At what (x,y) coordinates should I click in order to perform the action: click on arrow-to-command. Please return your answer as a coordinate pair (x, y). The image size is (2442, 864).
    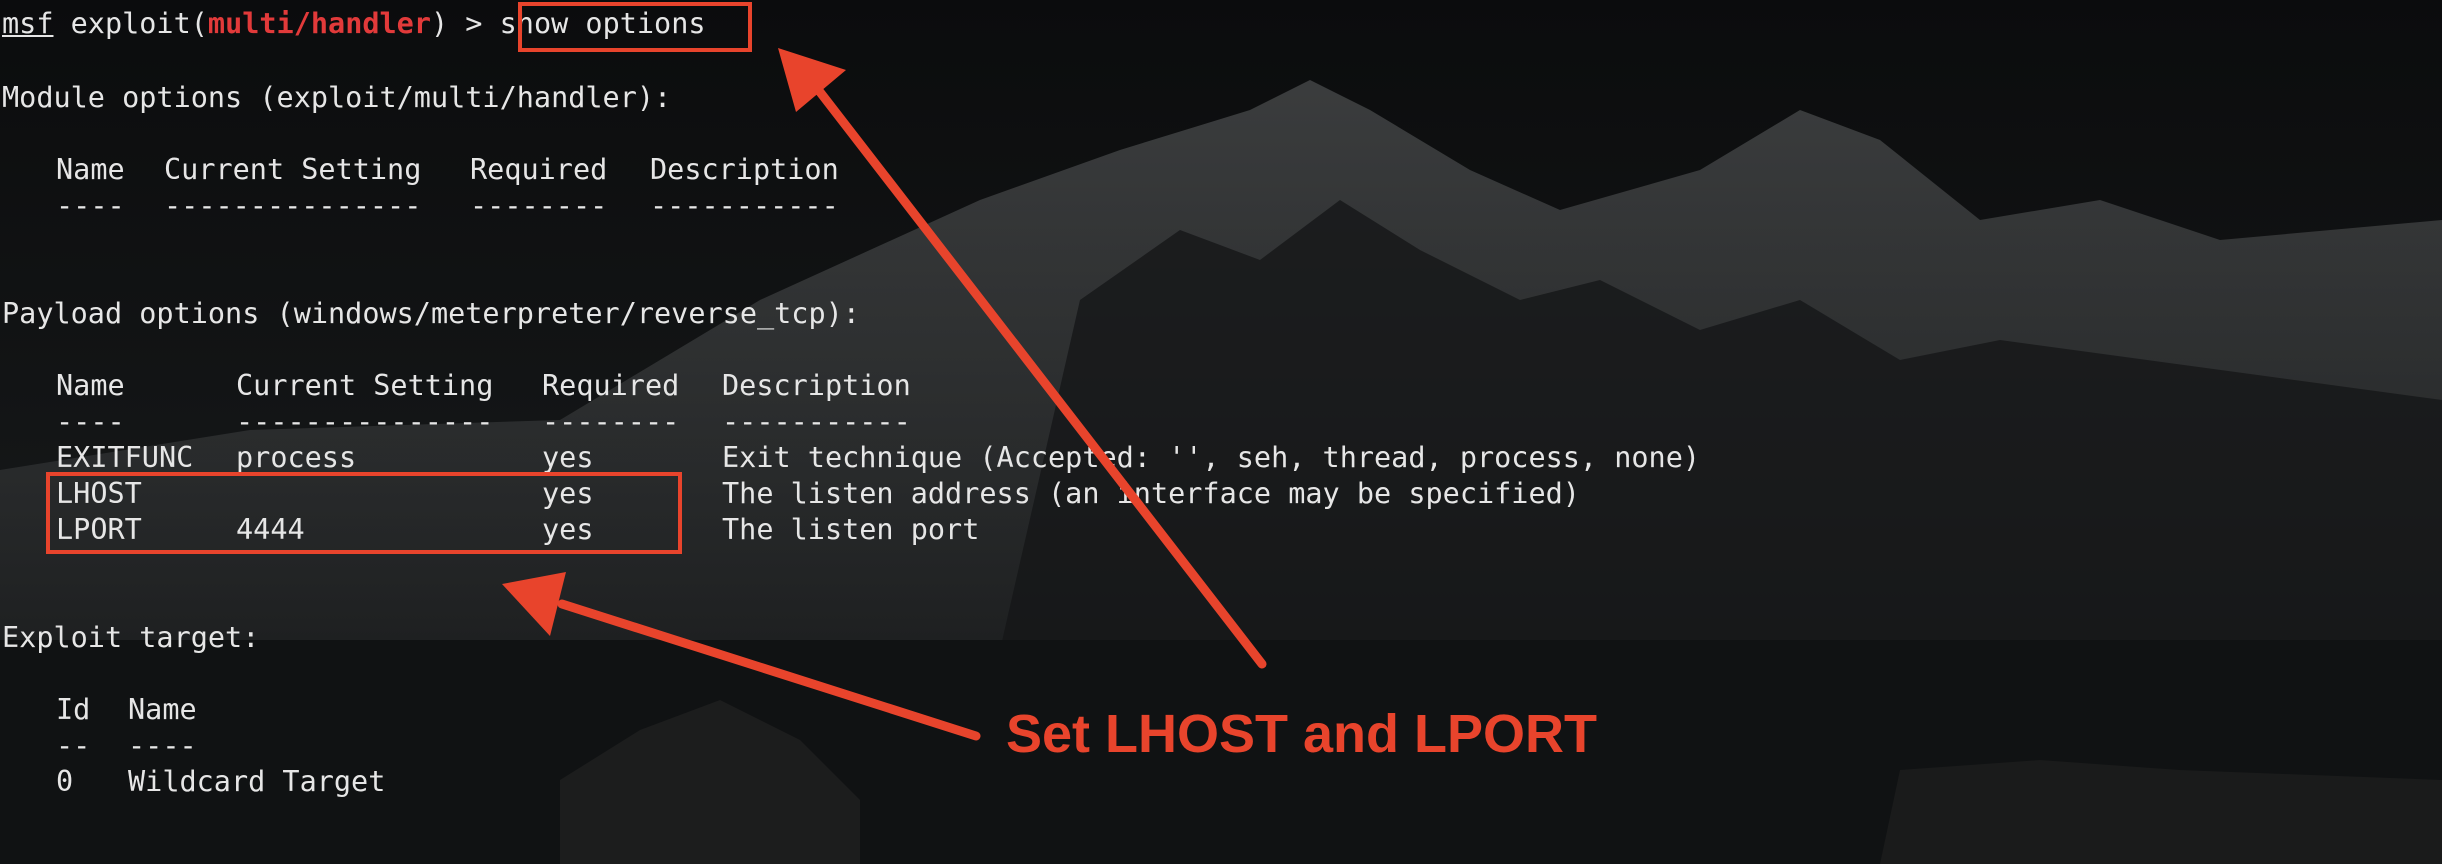
    Looking at the image, I should click on (1022, 358).